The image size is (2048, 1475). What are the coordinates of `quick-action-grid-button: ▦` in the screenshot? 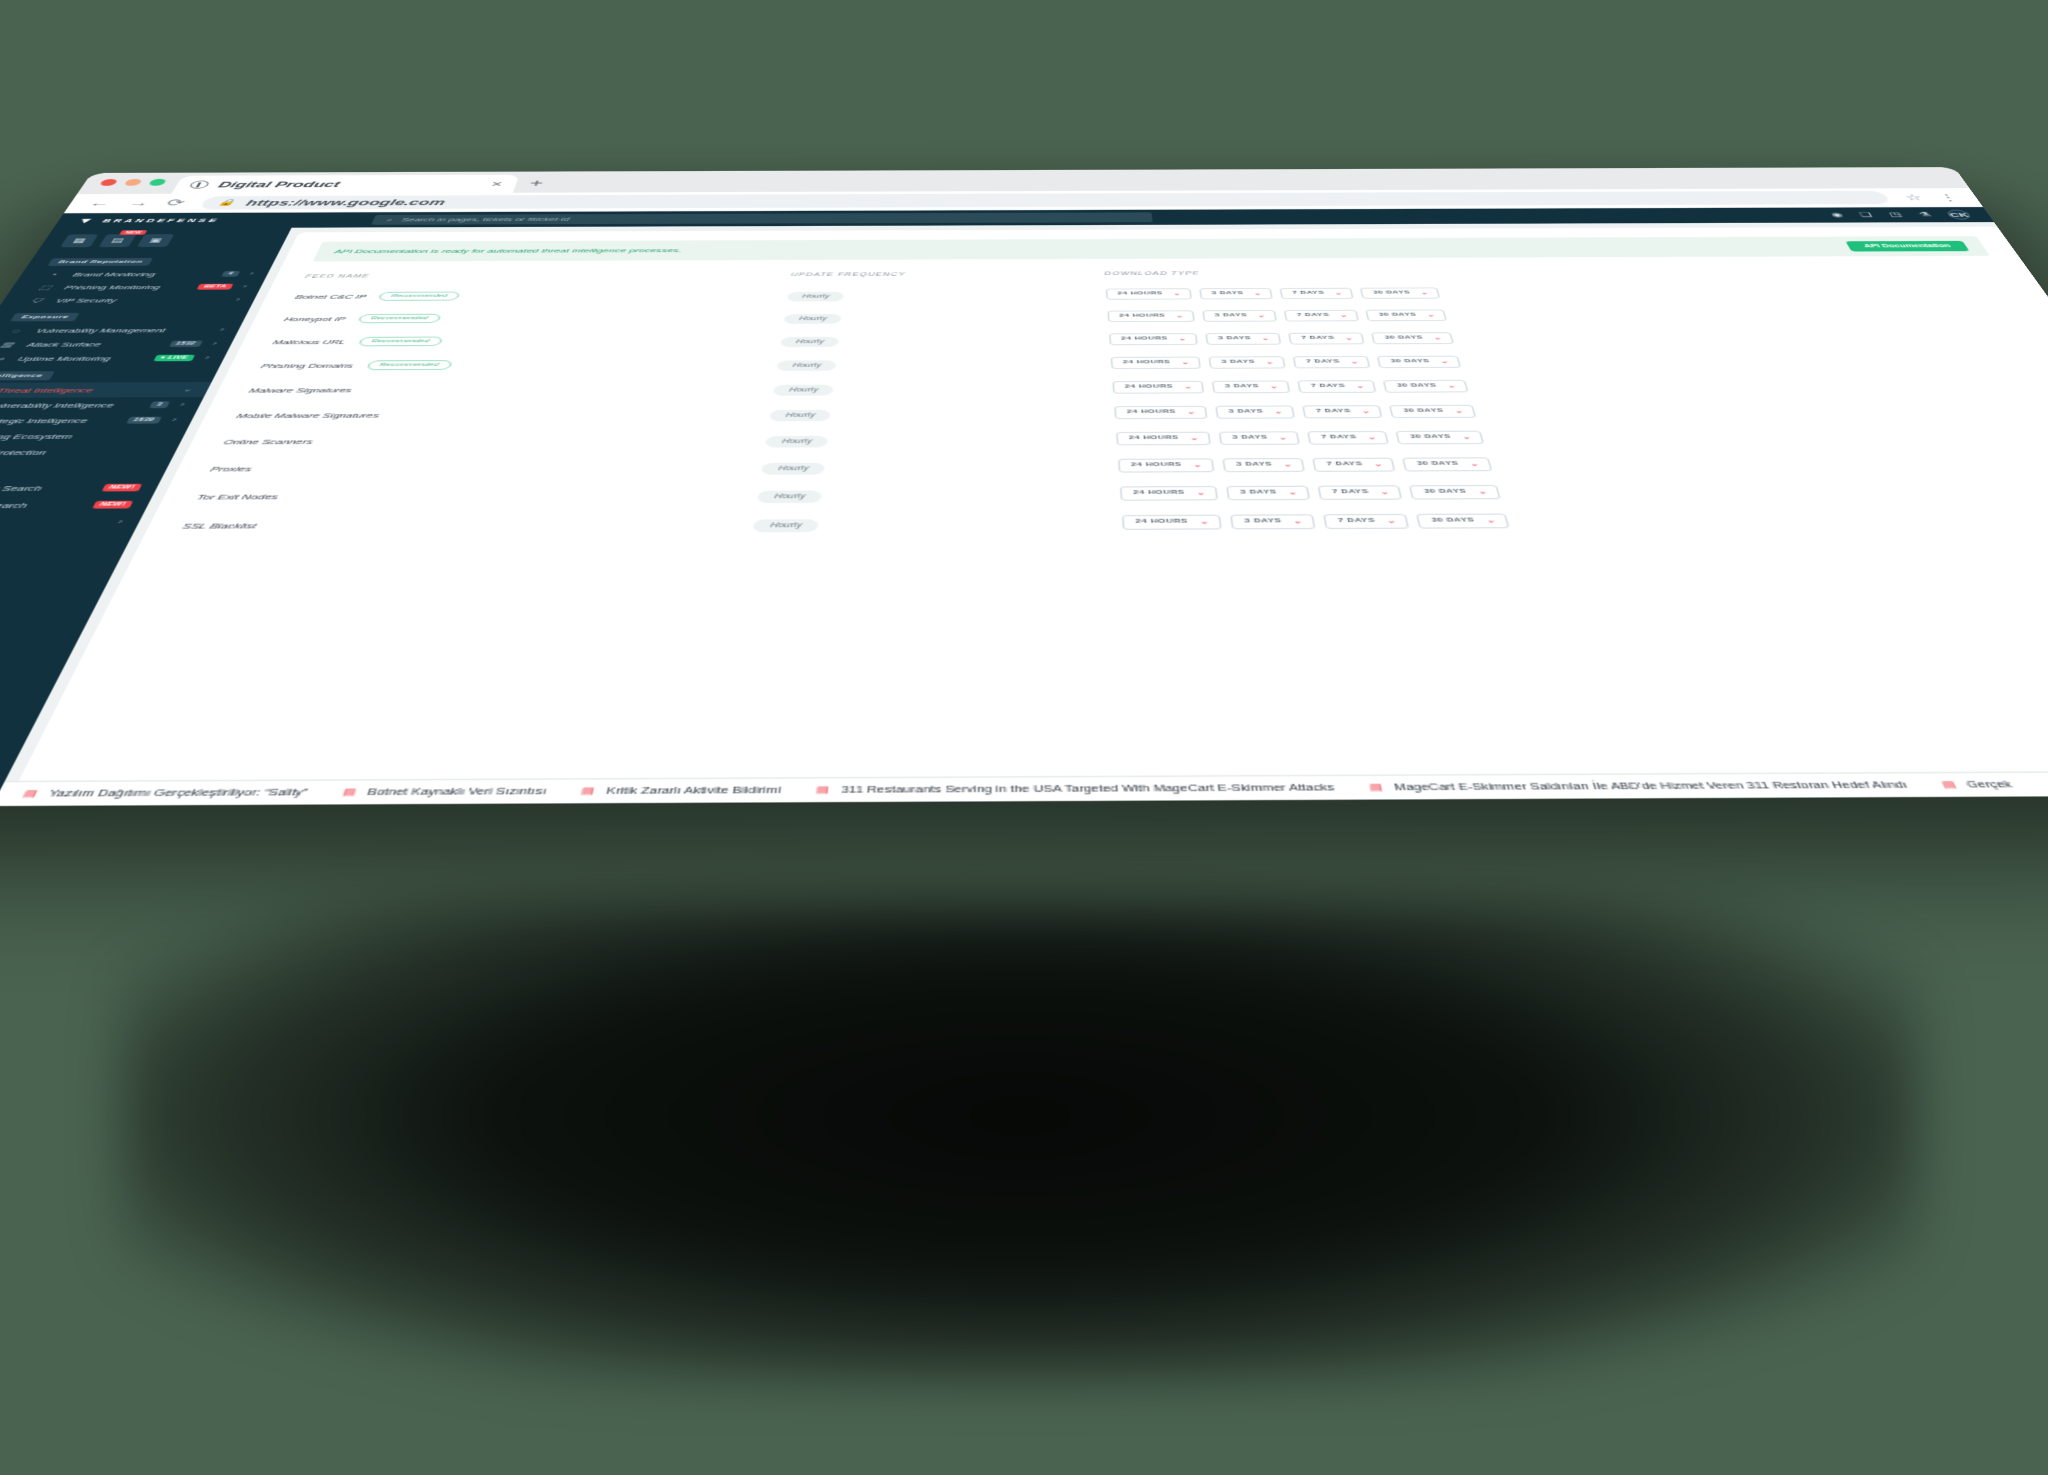 It's located at (79, 241).